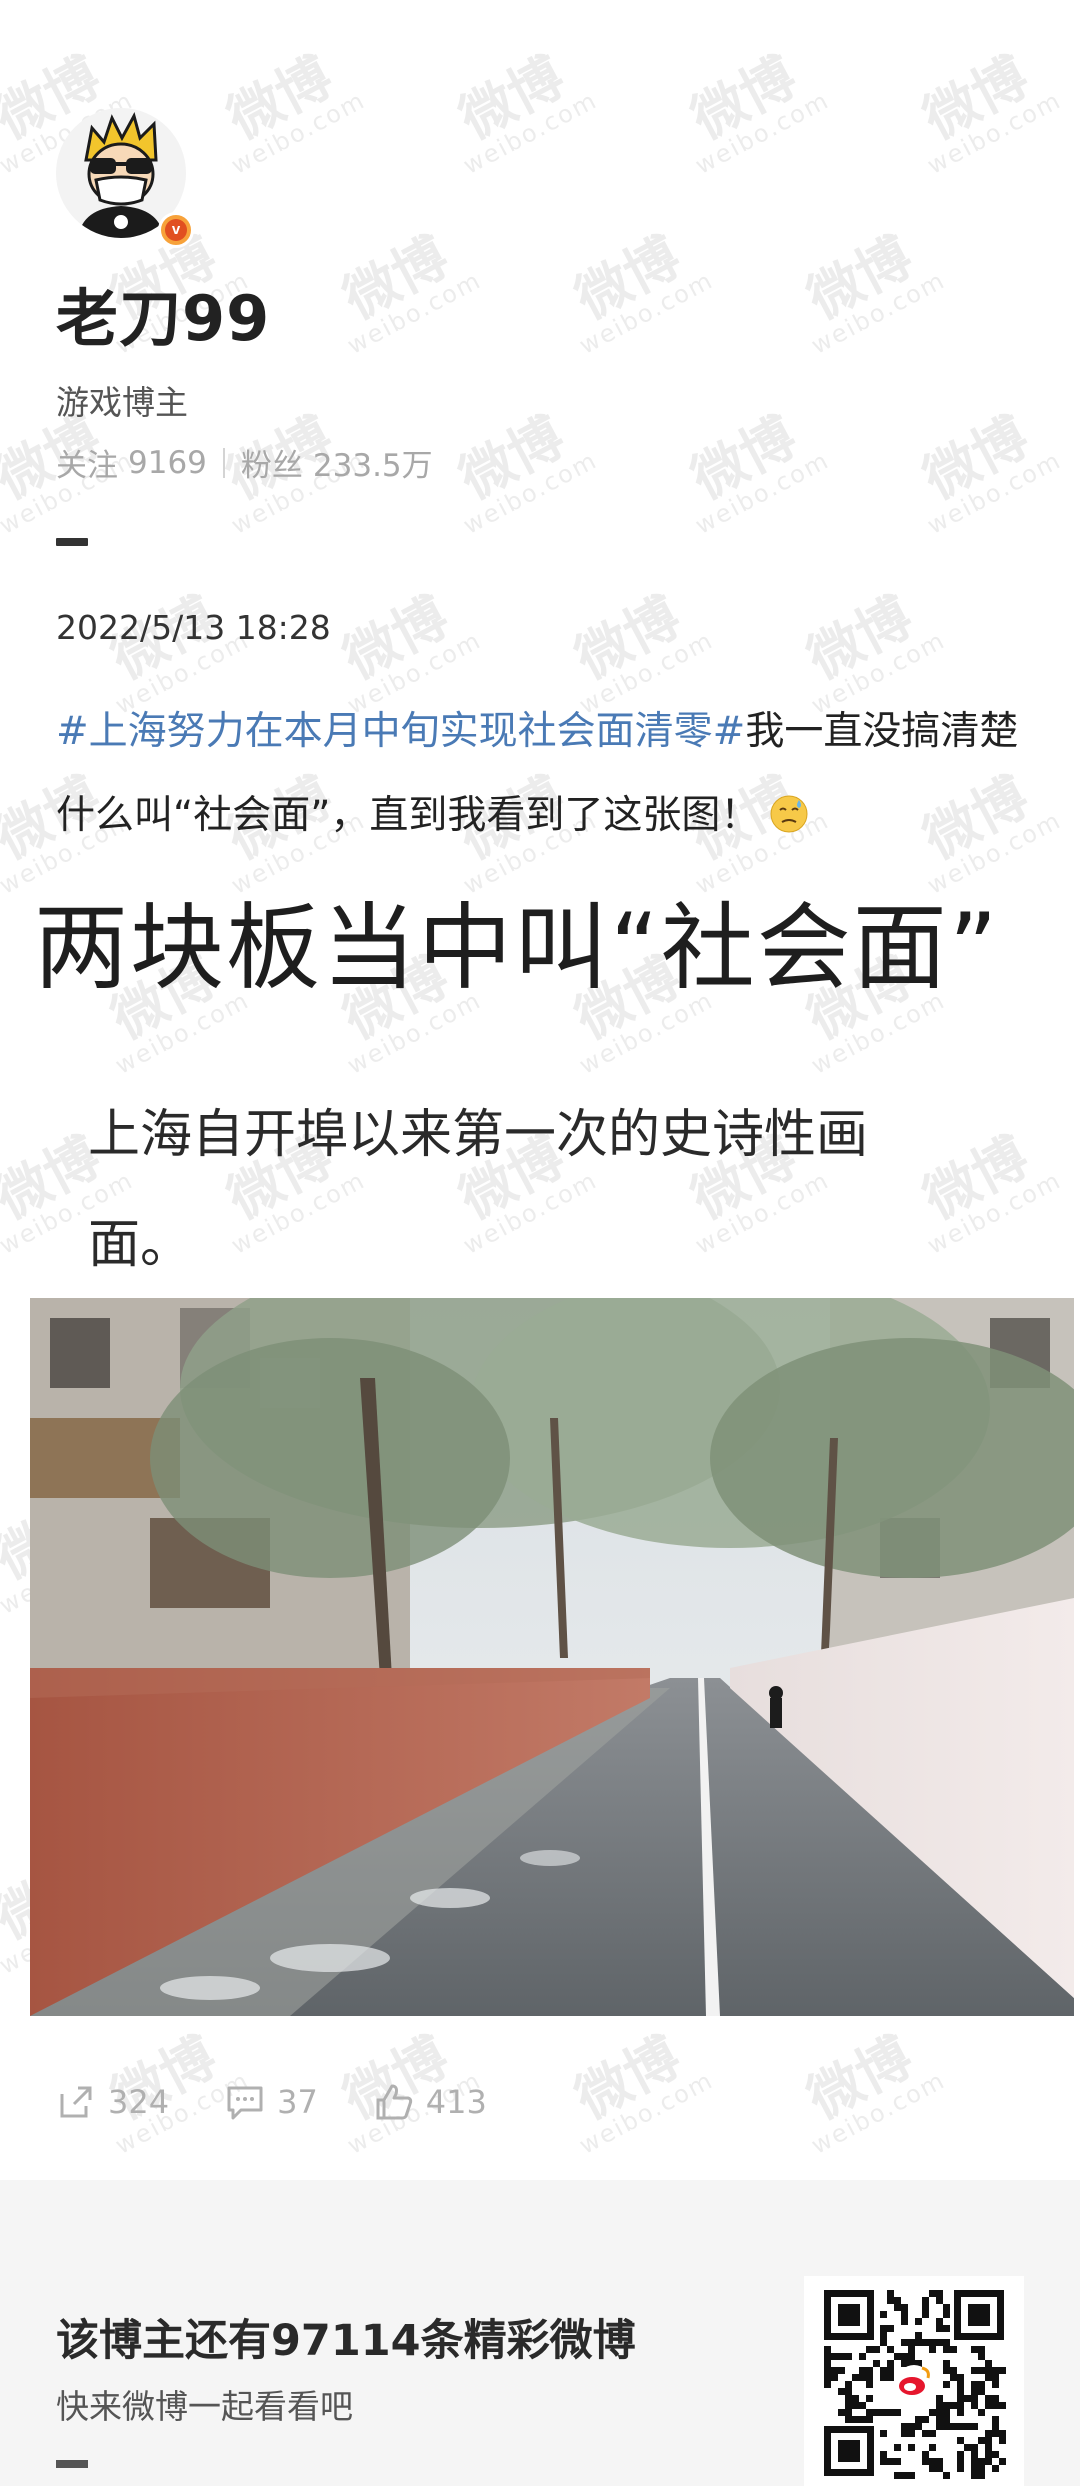  Describe the element at coordinates (87, 466) in the screenshot. I see `following-label: 关注` at that location.